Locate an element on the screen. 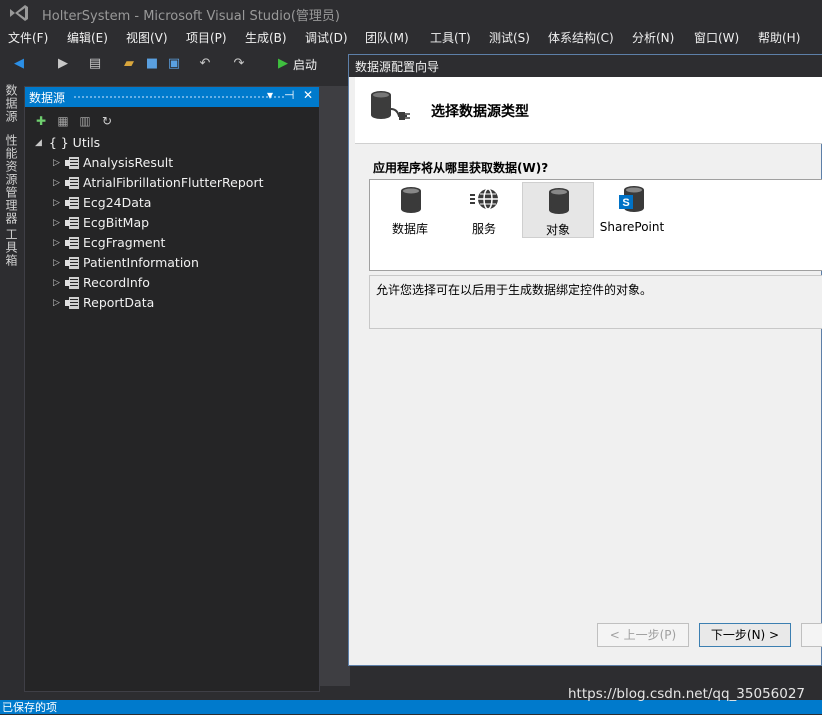 The width and height of the screenshot is (822, 715). status-text: 已保存的项 is located at coordinates (29, 707).